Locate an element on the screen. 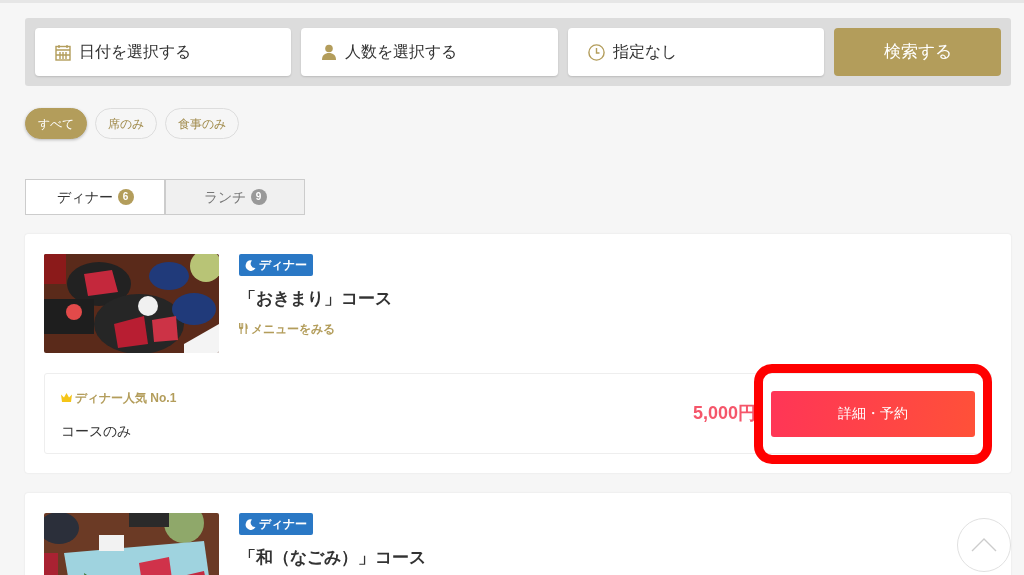 This screenshot has height=575, width=1024. chevron-up-icon is located at coordinates (984, 545).